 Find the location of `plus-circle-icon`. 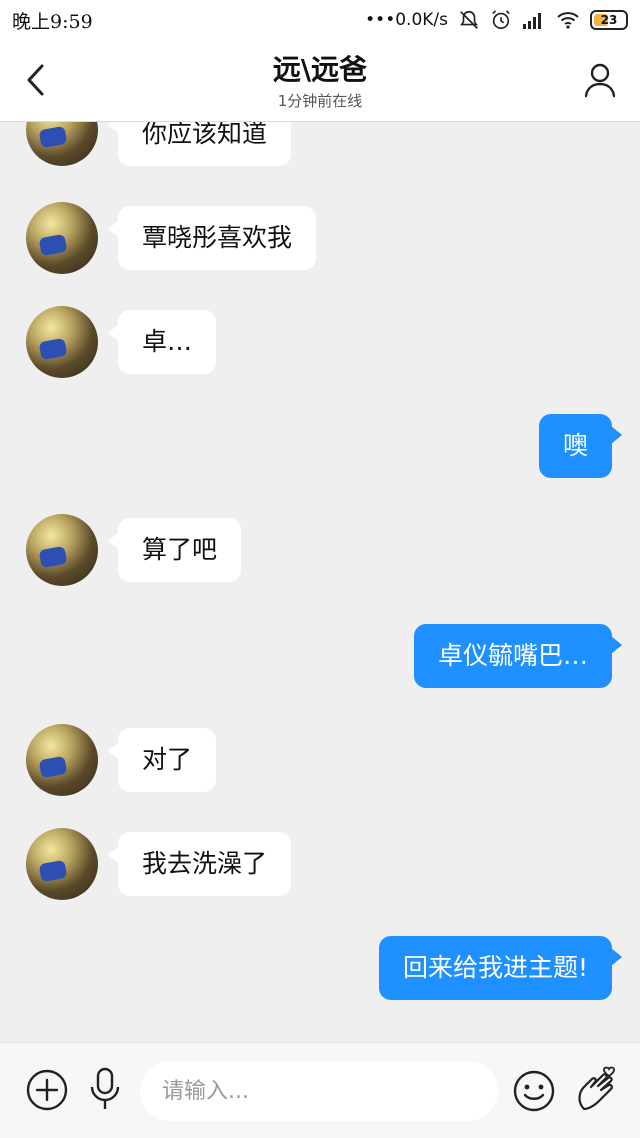

plus-circle-icon is located at coordinates (47, 1090).